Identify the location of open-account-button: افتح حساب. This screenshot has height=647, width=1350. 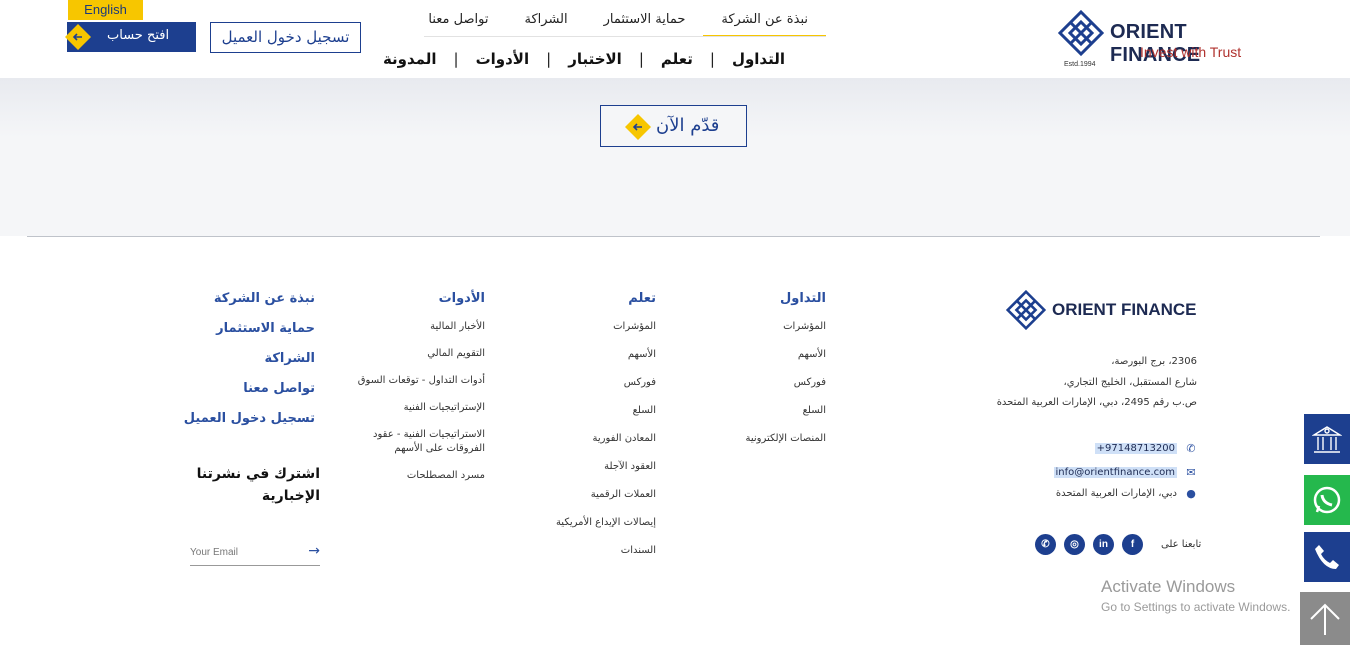
(130, 37).